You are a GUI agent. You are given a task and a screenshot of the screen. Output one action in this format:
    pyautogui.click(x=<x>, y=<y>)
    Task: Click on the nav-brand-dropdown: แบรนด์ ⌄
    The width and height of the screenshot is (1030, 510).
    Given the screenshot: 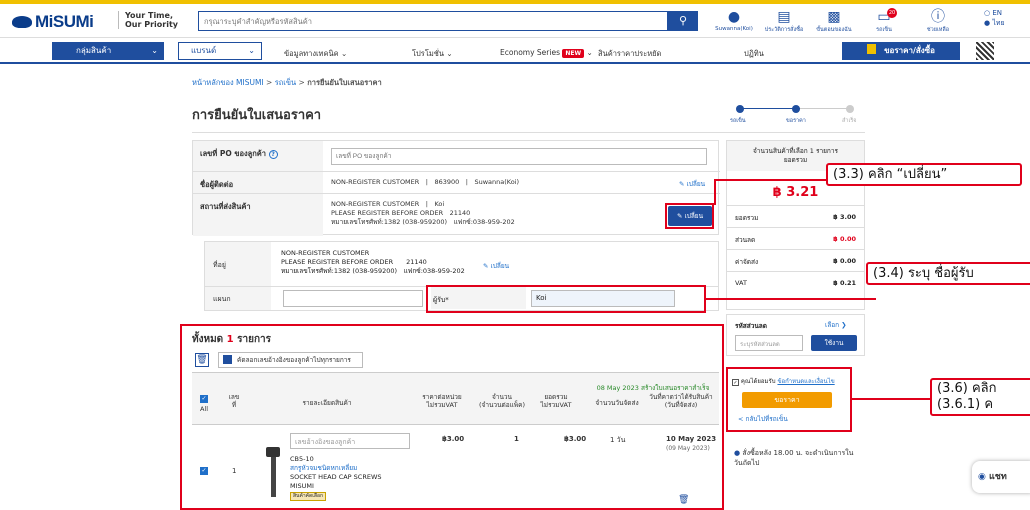 What is the action you would take?
    pyautogui.click(x=220, y=51)
    